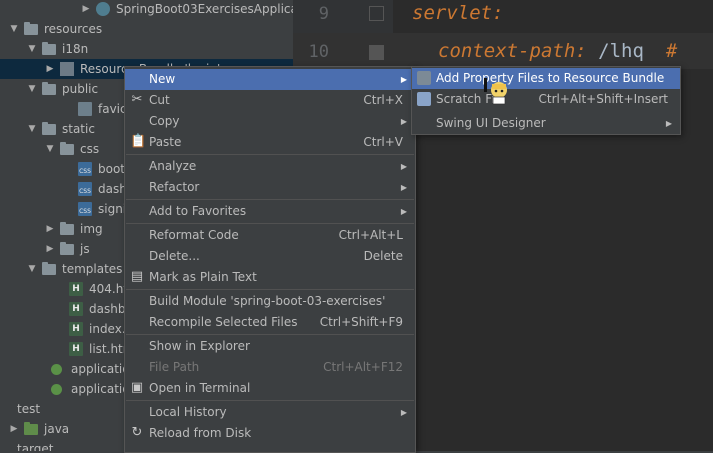  I want to click on menu-item-cut: ✂ Cut Ctrl+X, so click(270, 100).